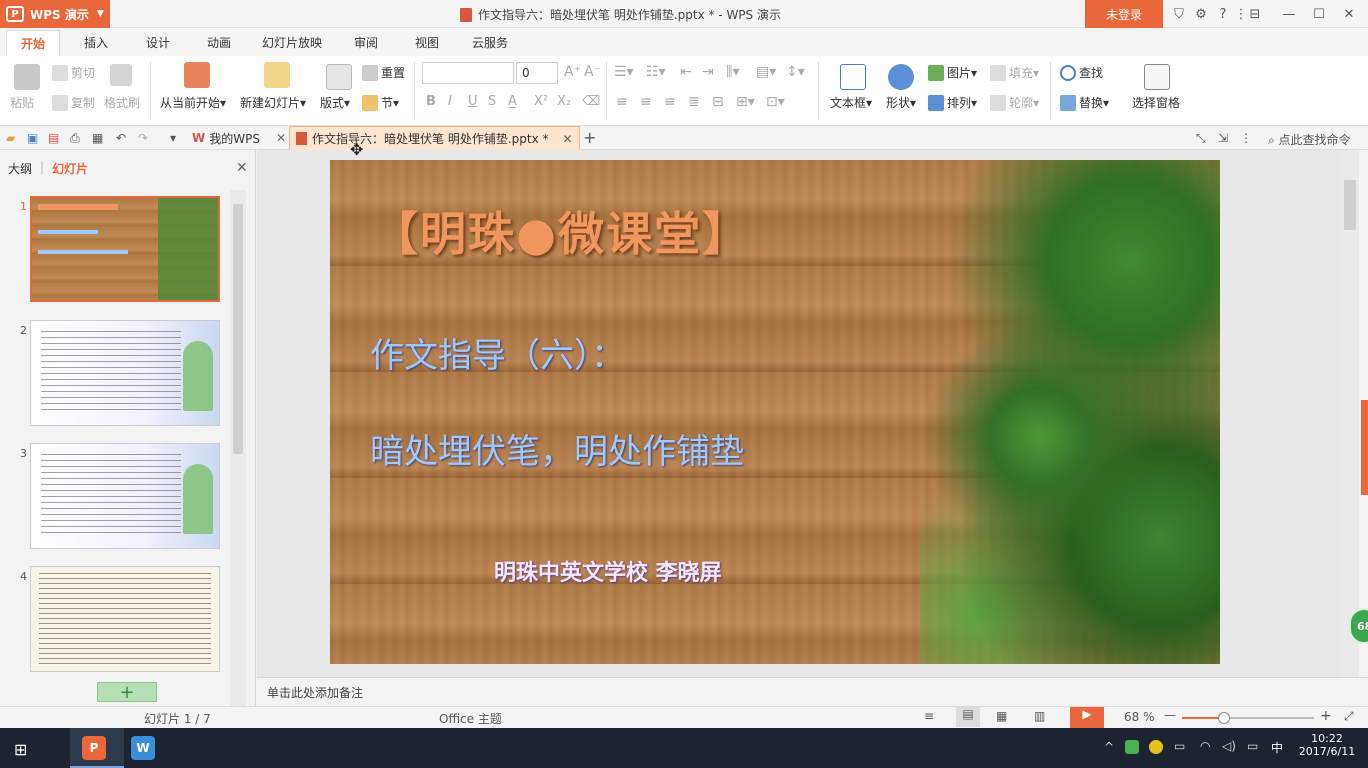  What do you see at coordinates (73, 72) in the screenshot?
I see `cut-button: 剪切` at bounding box center [73, 72].